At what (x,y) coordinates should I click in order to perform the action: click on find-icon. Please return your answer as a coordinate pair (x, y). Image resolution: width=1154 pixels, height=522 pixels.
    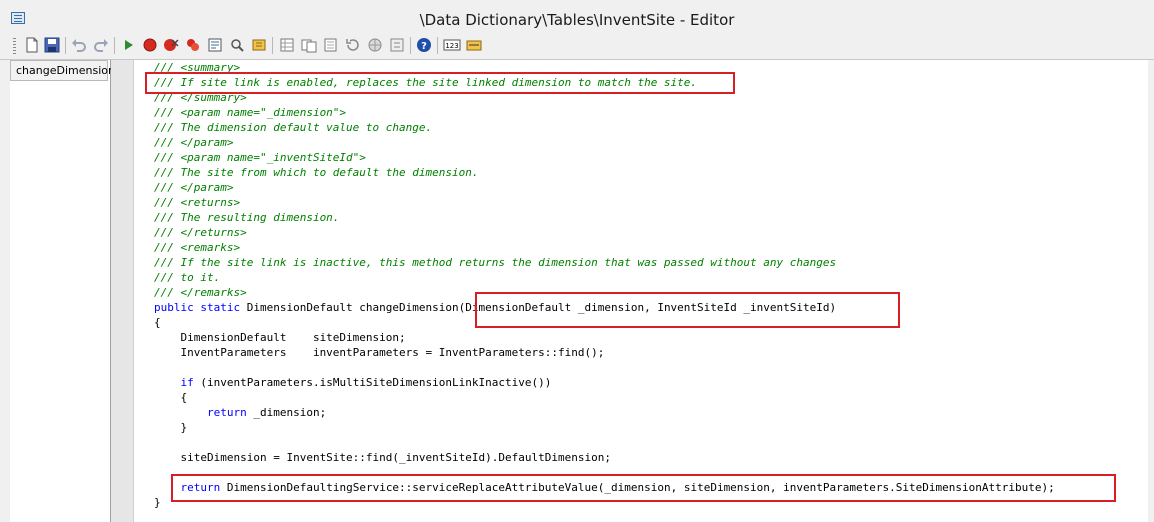
    Looking at the image, I should click on (237, 45).